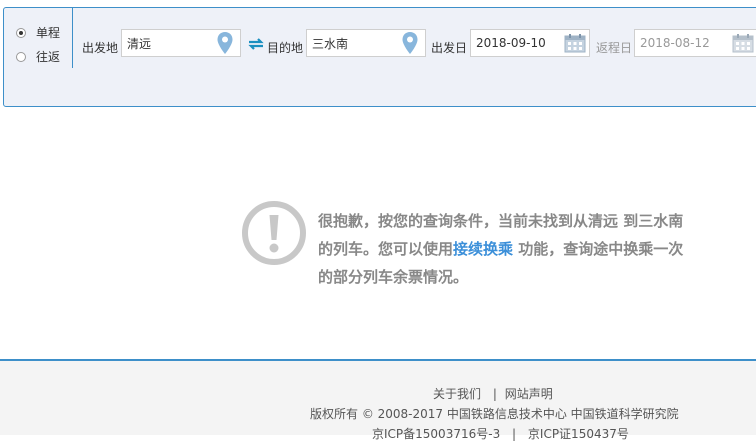  Describe the element at coordinates (139, 43) in the screenshot. I see `from-station-value: 清远` at that location.